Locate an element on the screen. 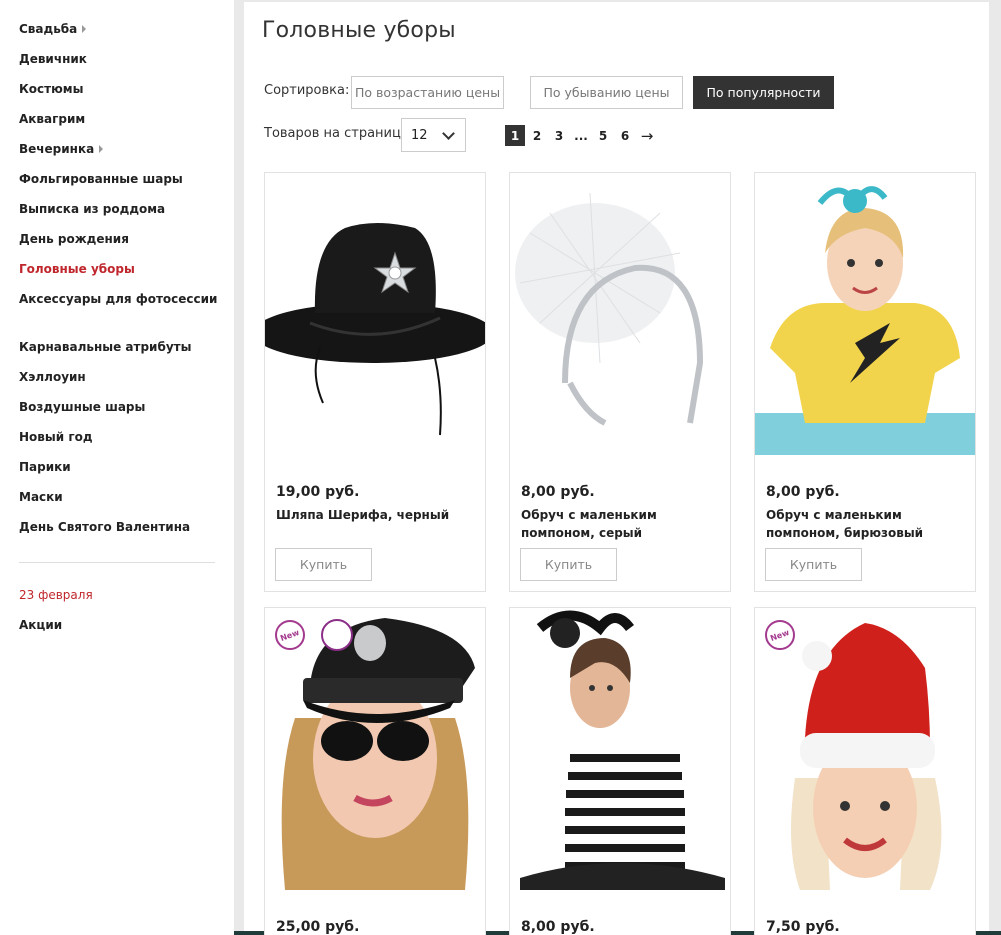 The height and width of the screenshot is (935, 1001). sidebar-item-bachelorette: Девичник is located at coordinates (119, 65).